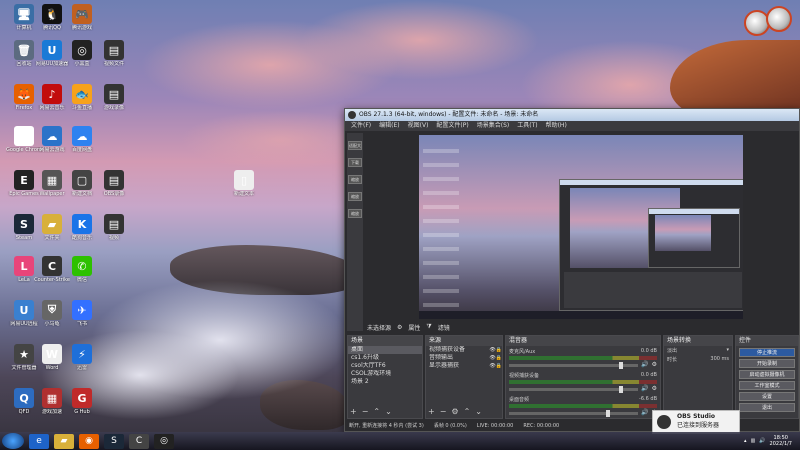  I want to click on taskbar-firefox-icon: ◉, so click(89, 441).